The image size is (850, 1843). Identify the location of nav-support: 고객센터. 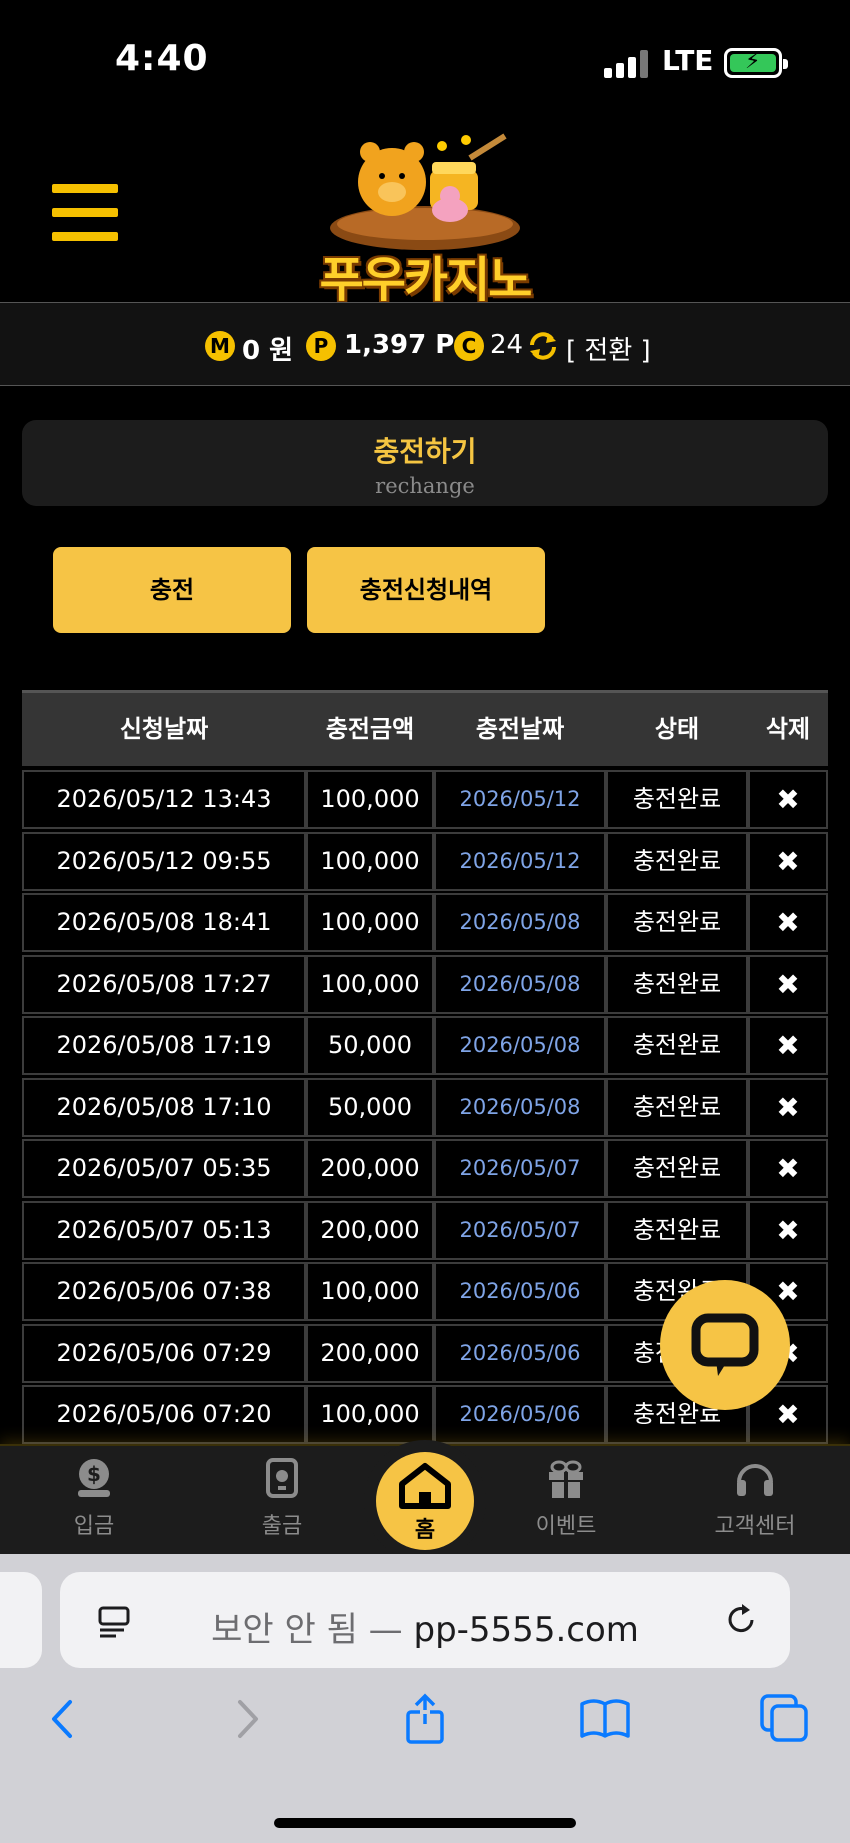
(755, 1501).